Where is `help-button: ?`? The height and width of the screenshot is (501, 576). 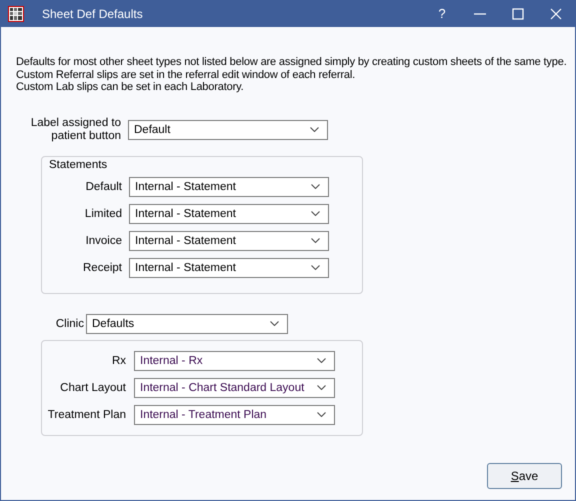 help-button: ? is located at coordinates (442, 13).